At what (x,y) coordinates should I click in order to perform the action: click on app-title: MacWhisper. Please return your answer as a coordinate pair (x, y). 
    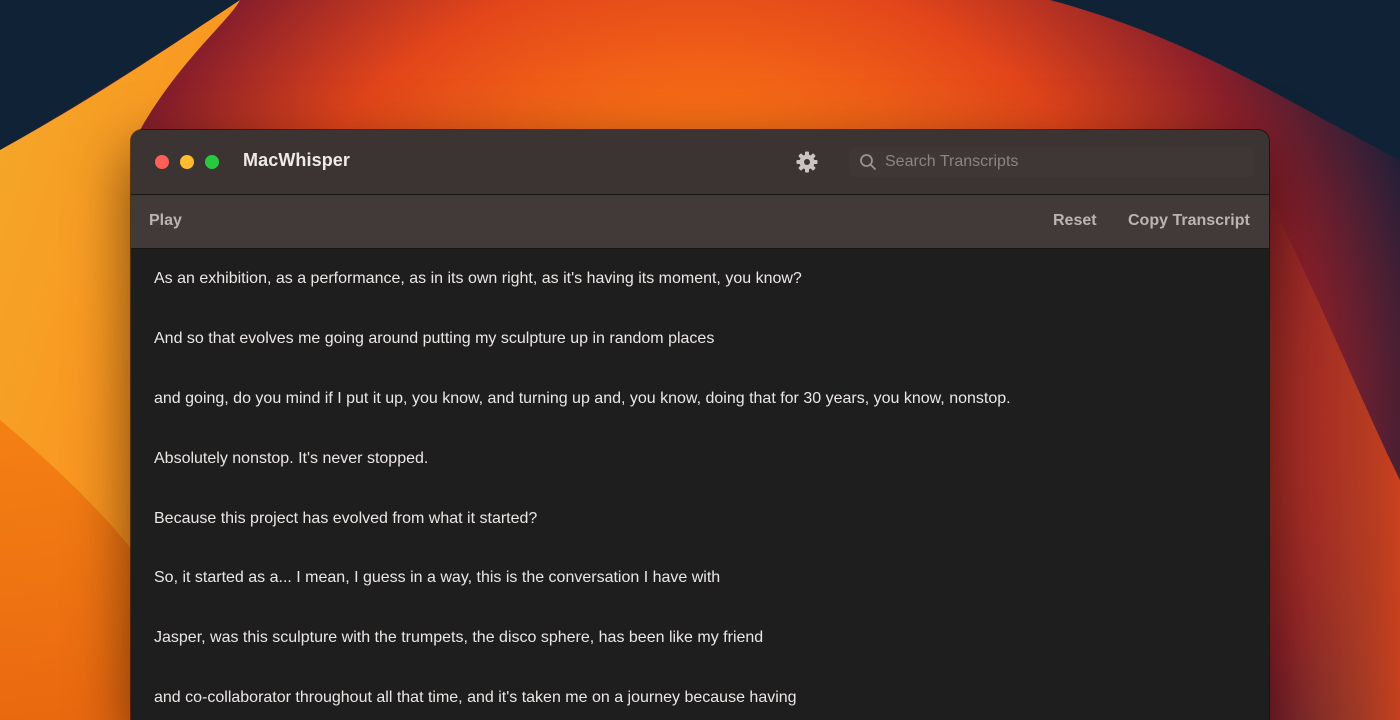
    Looking at the image, I should click on (297, 160).